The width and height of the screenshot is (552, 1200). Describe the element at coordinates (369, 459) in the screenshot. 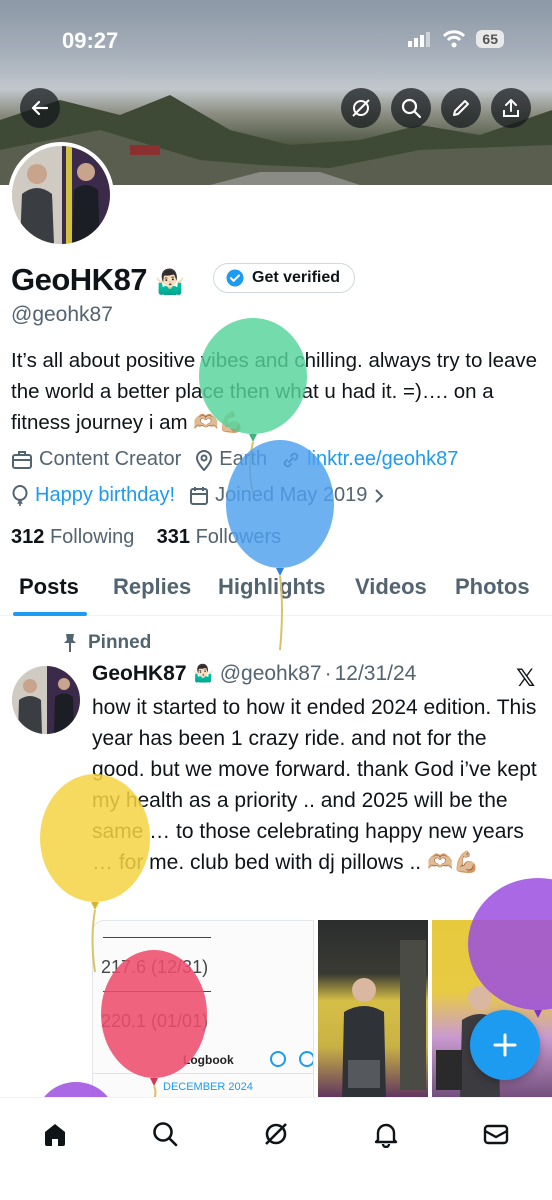

I see `profile-link: linktr.ee/geohk87` at that location.